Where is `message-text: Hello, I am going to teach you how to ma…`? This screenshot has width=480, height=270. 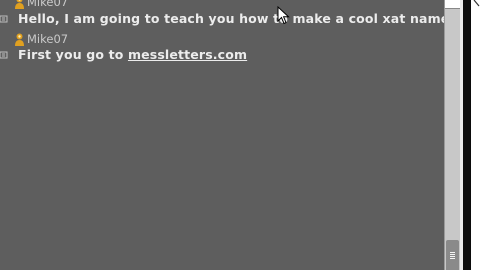
message-text: Hello, I am going to teach you how to ma… is located at coordinates (236, 18).